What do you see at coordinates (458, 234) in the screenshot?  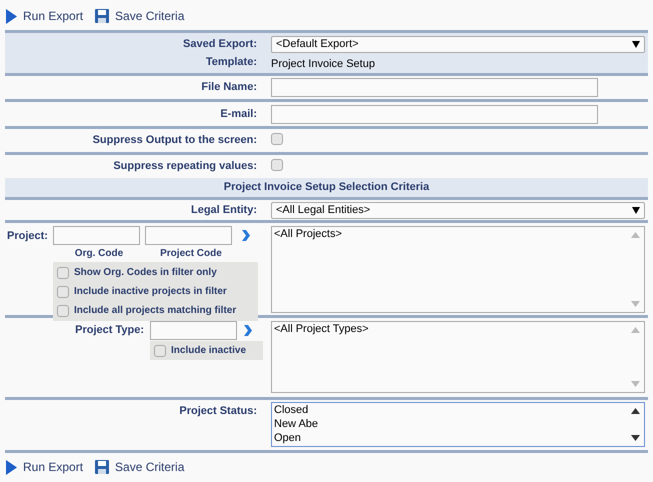 I see `list-option: <All Projects>` at bounding box center [458, 234].